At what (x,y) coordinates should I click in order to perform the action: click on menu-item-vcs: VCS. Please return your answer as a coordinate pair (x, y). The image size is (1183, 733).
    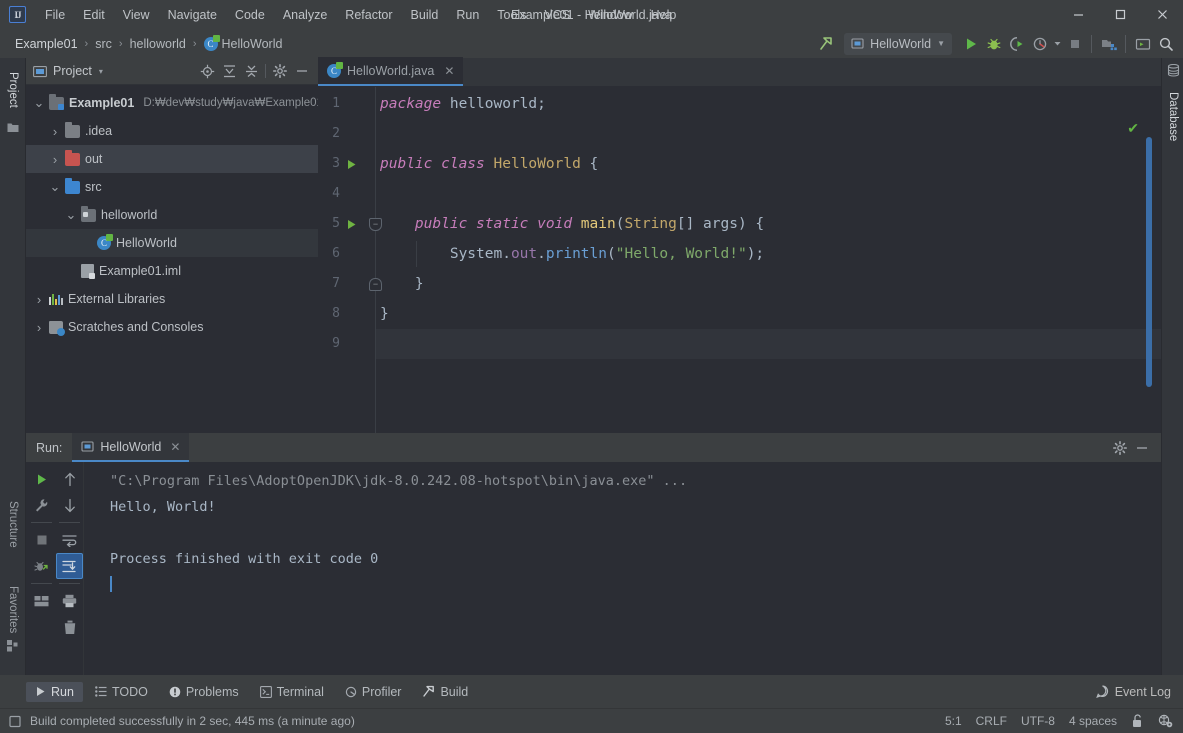
    Looking at the image, I should click on (557, 15).